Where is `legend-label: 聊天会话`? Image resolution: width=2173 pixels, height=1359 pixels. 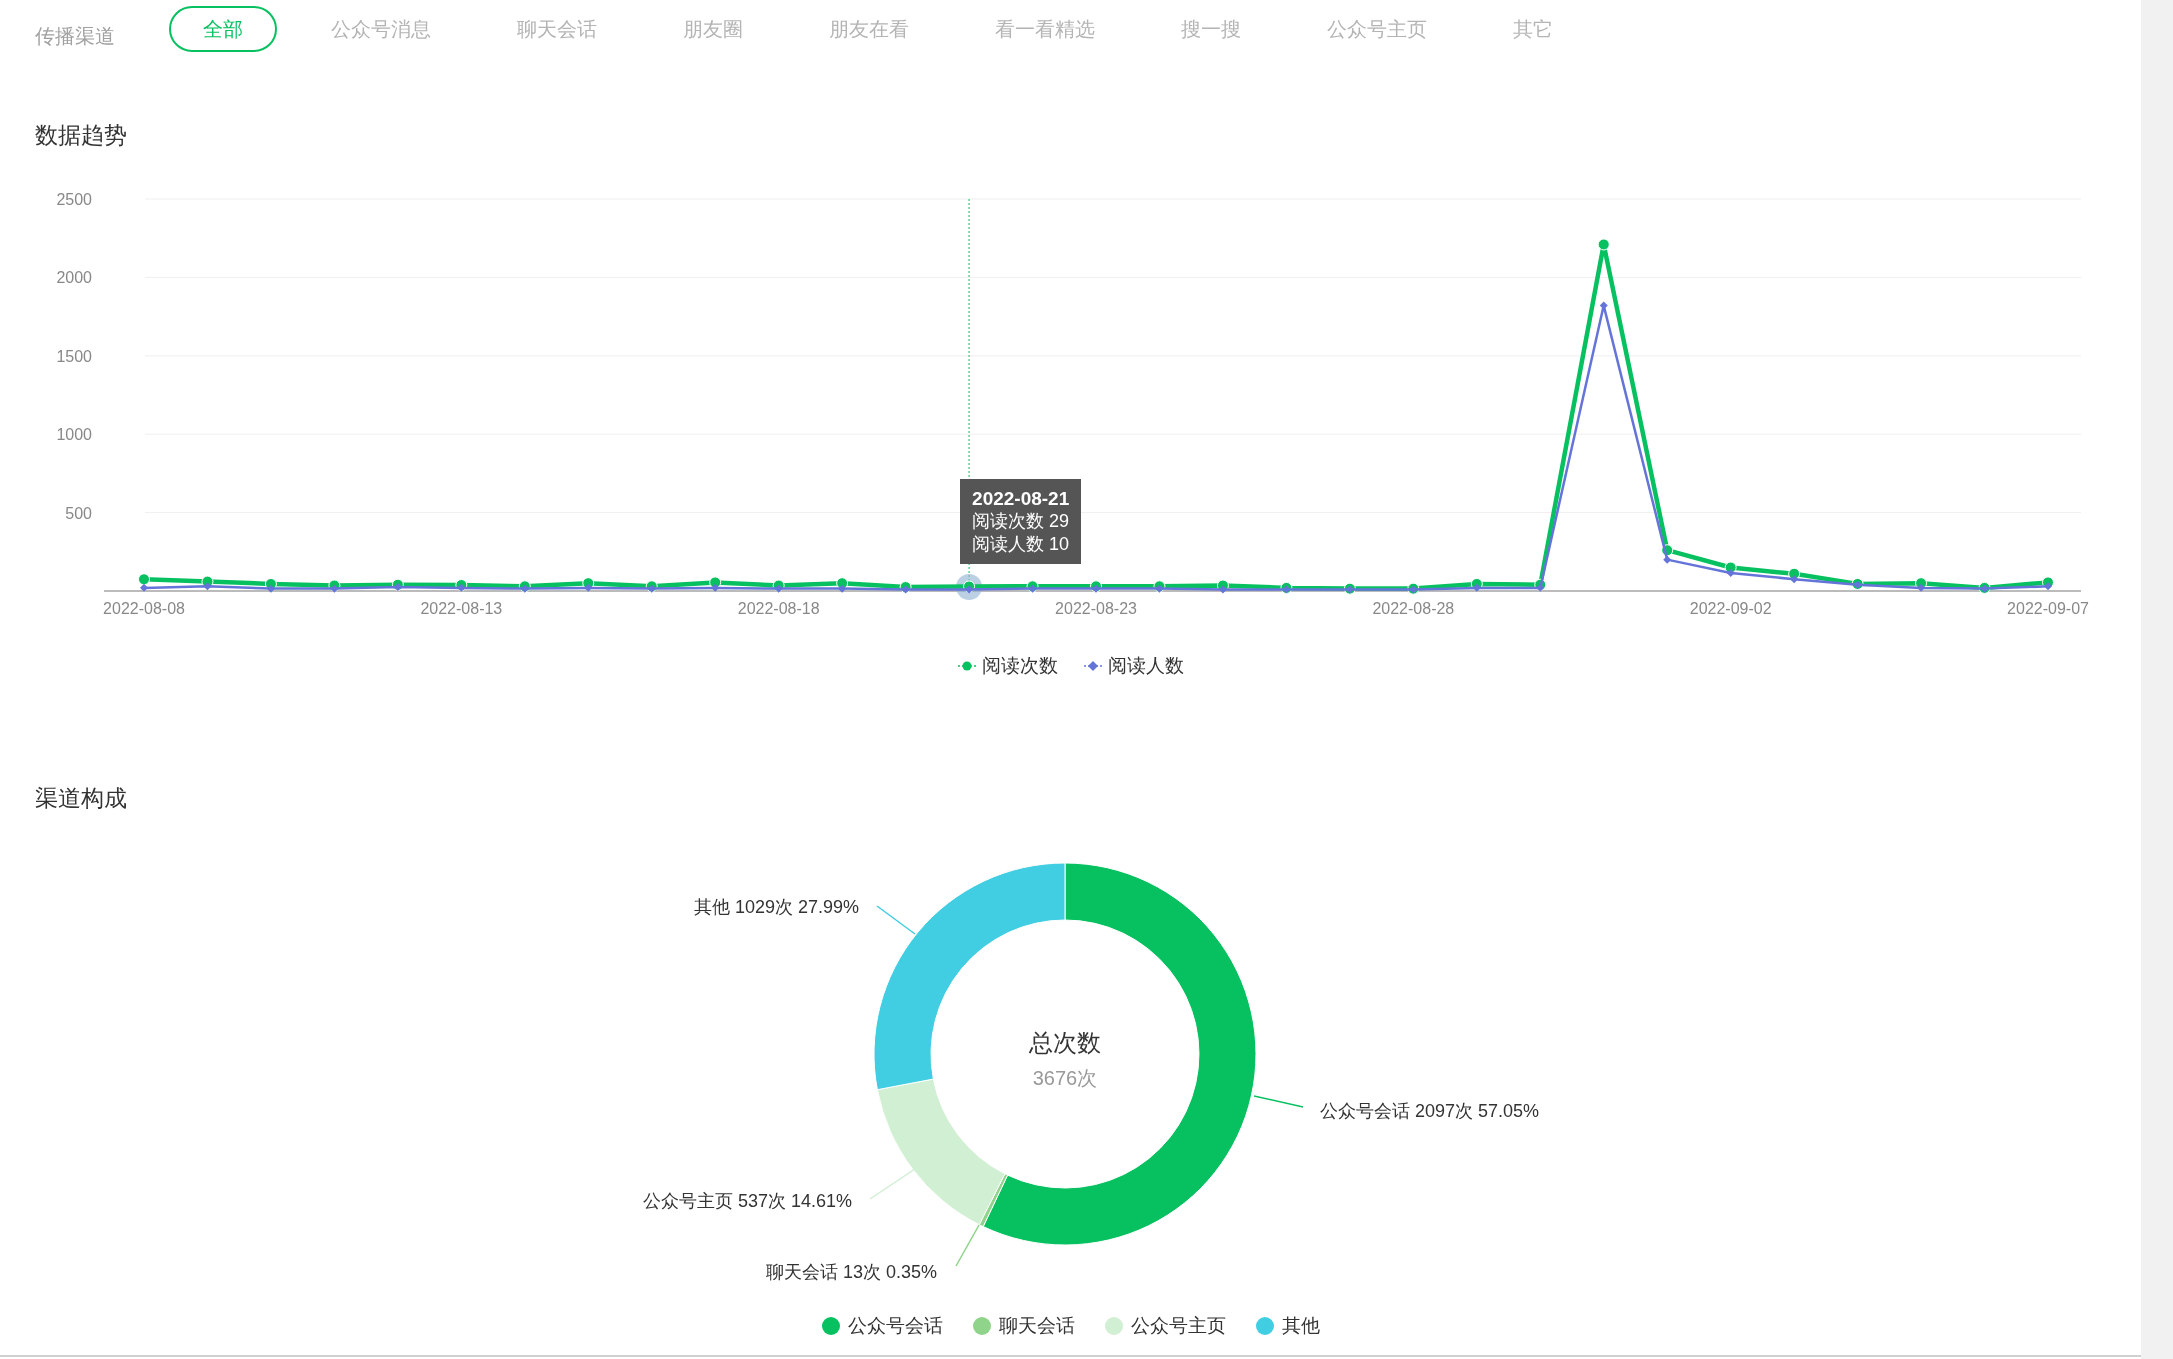 legend-label: 聊天会话 is located at coordinates (1036, 1326).